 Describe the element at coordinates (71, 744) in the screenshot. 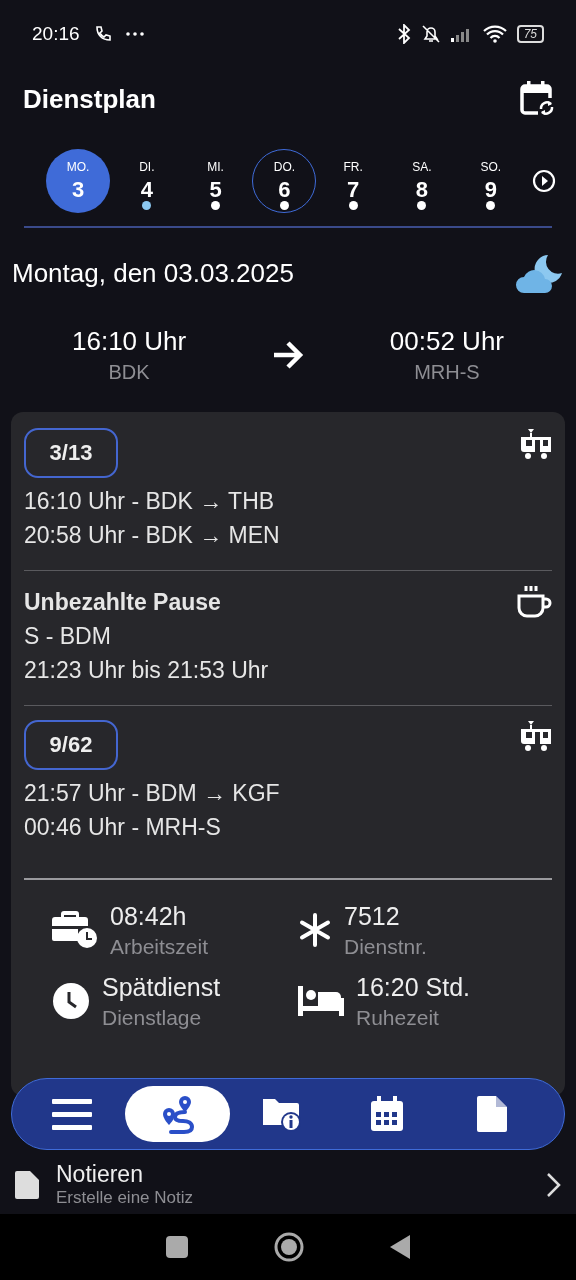

I see `block-badge: 9/62` at that location.